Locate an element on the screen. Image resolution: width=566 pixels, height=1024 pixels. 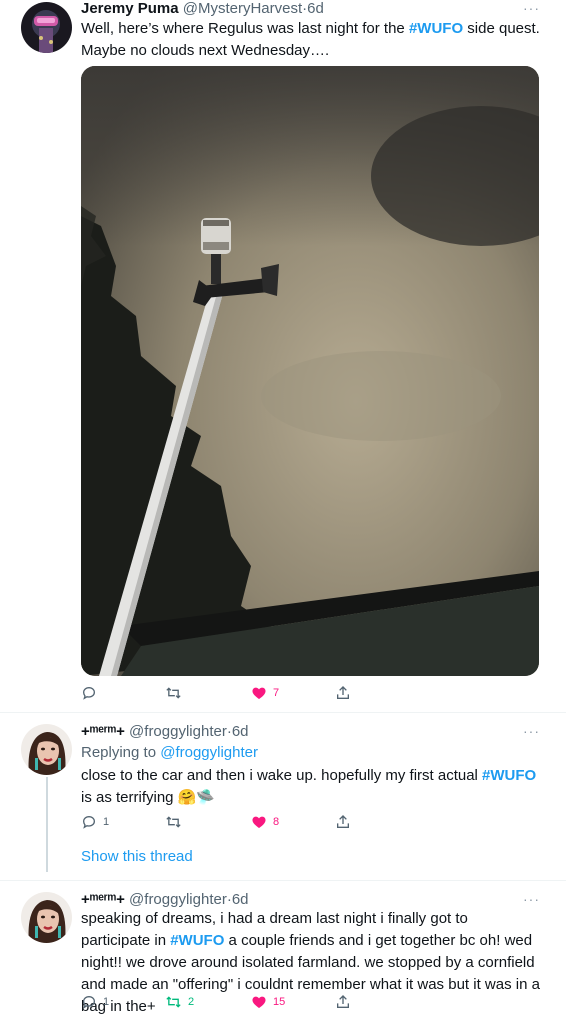
author-handle: @MysteryHarvest is located at coordinates (242, 8).